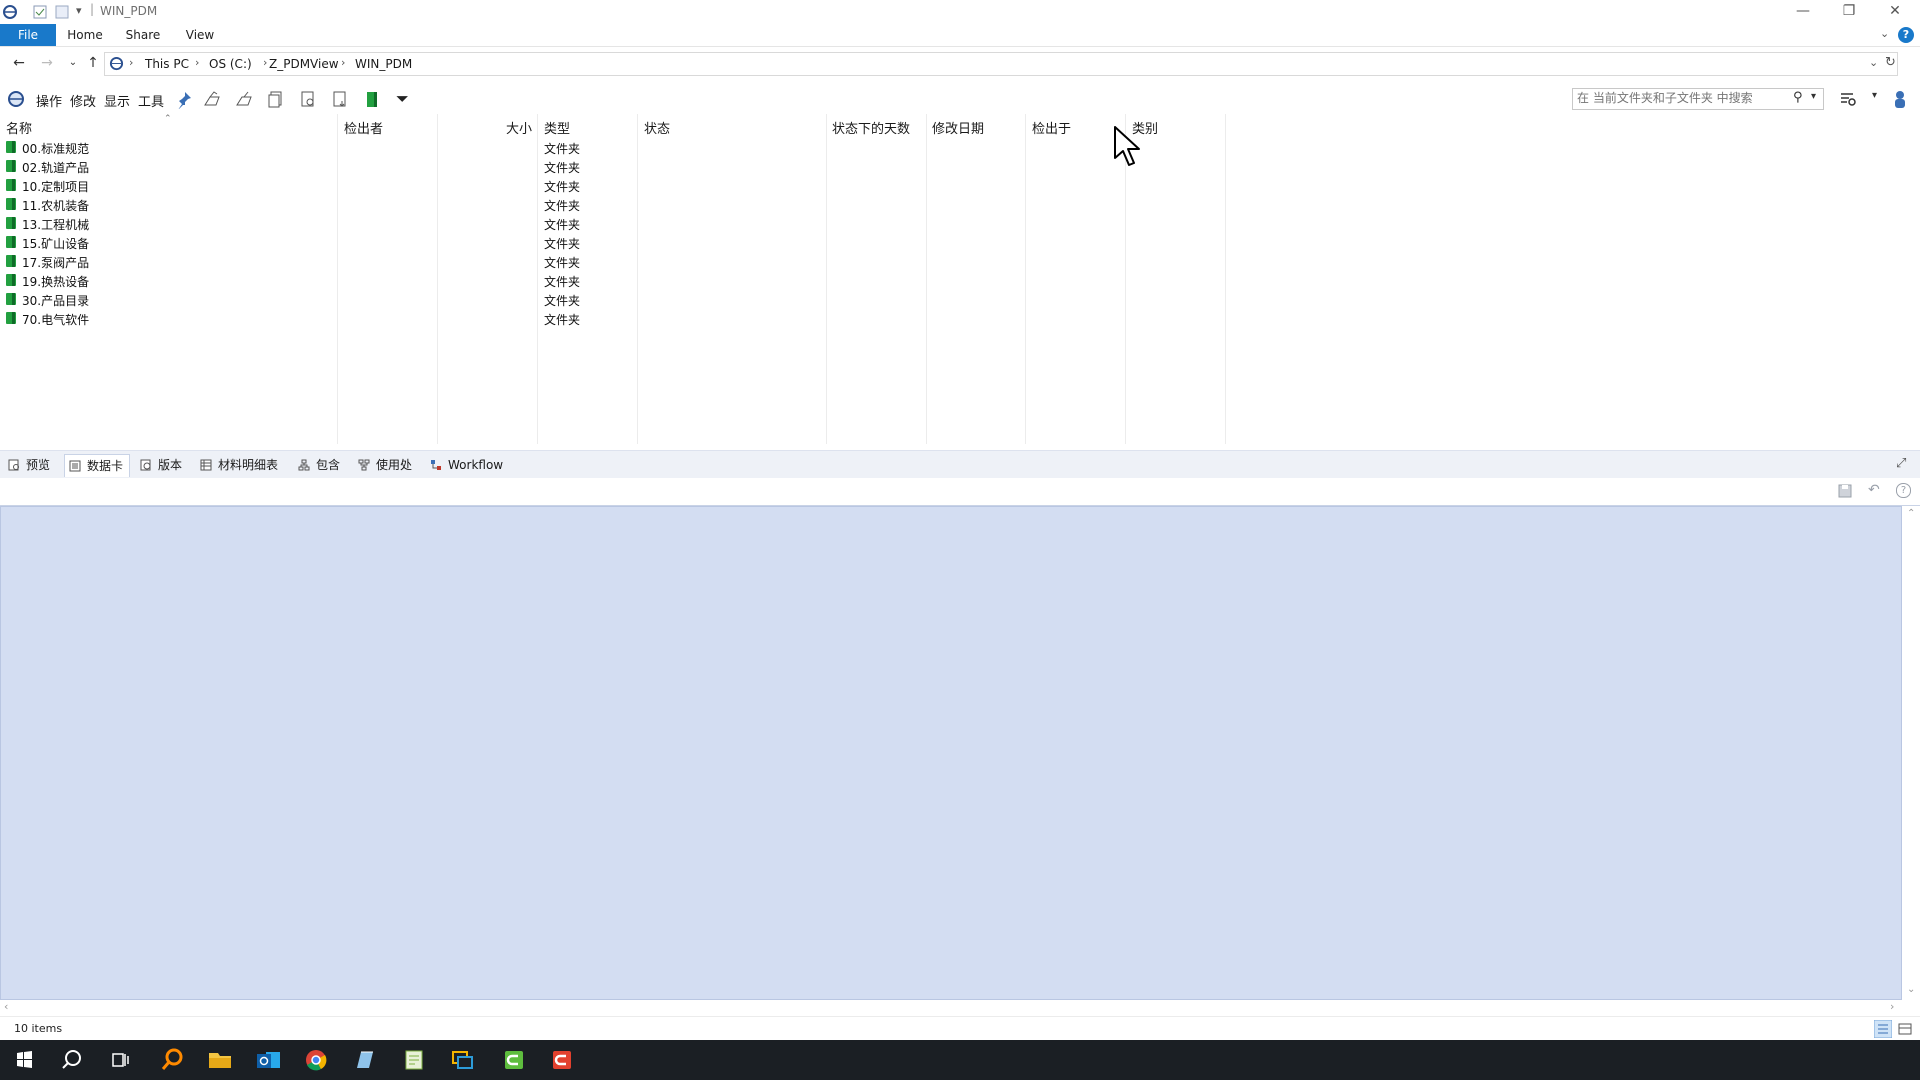  Describe the element at coordinates (1874, 95) in the screenshot. I see `search-options-dropdown-icon: ▾` at that location.